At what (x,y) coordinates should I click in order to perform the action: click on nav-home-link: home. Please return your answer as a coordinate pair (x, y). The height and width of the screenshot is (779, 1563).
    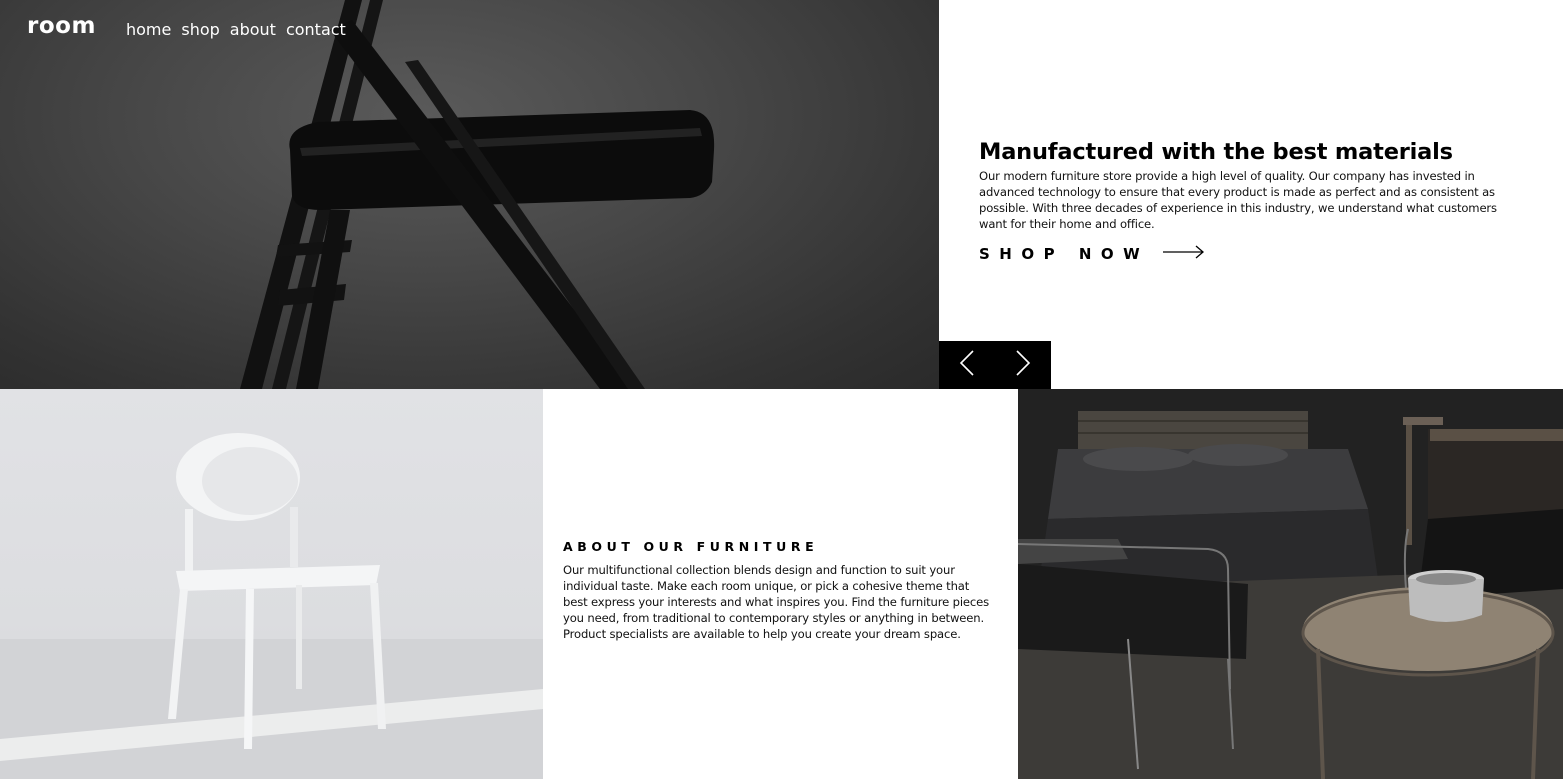
    Looking at the image, I should click on (148, 29).